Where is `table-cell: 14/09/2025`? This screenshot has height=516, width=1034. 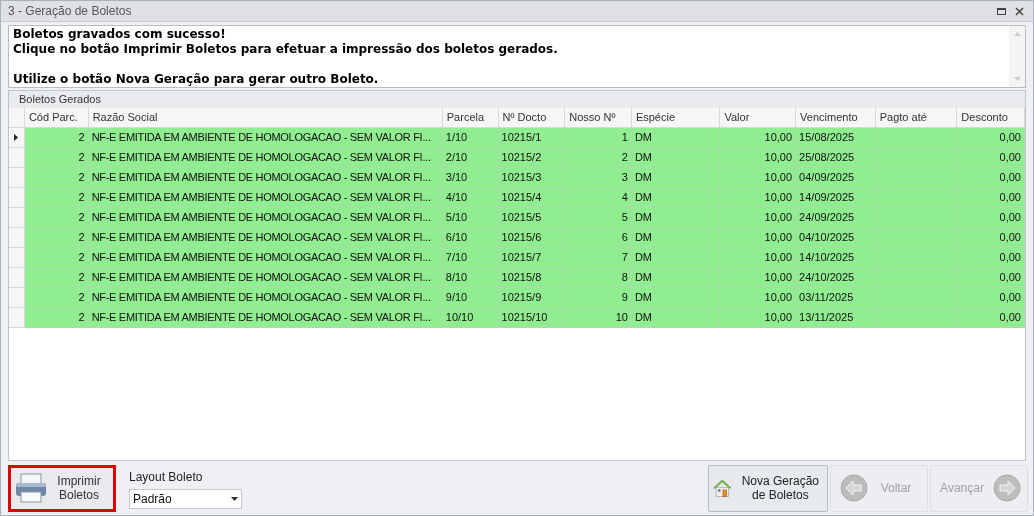 table-cell: 14/09/2025 is located at coordinates (836, 198).